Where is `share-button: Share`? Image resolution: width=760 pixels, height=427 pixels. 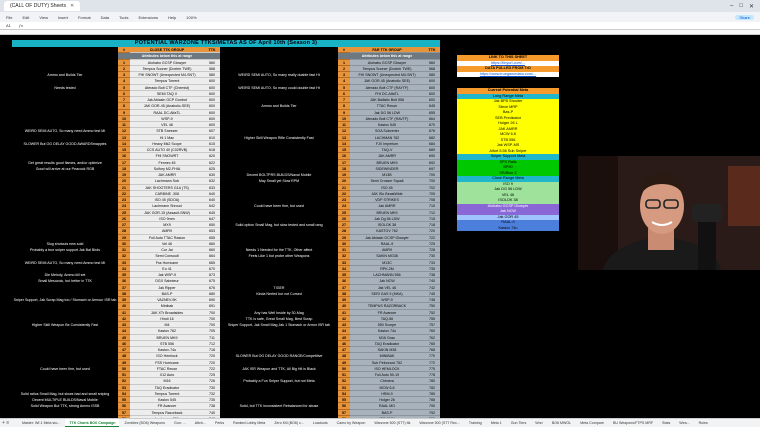
share-button: Share is located at coordinates (744, 17).